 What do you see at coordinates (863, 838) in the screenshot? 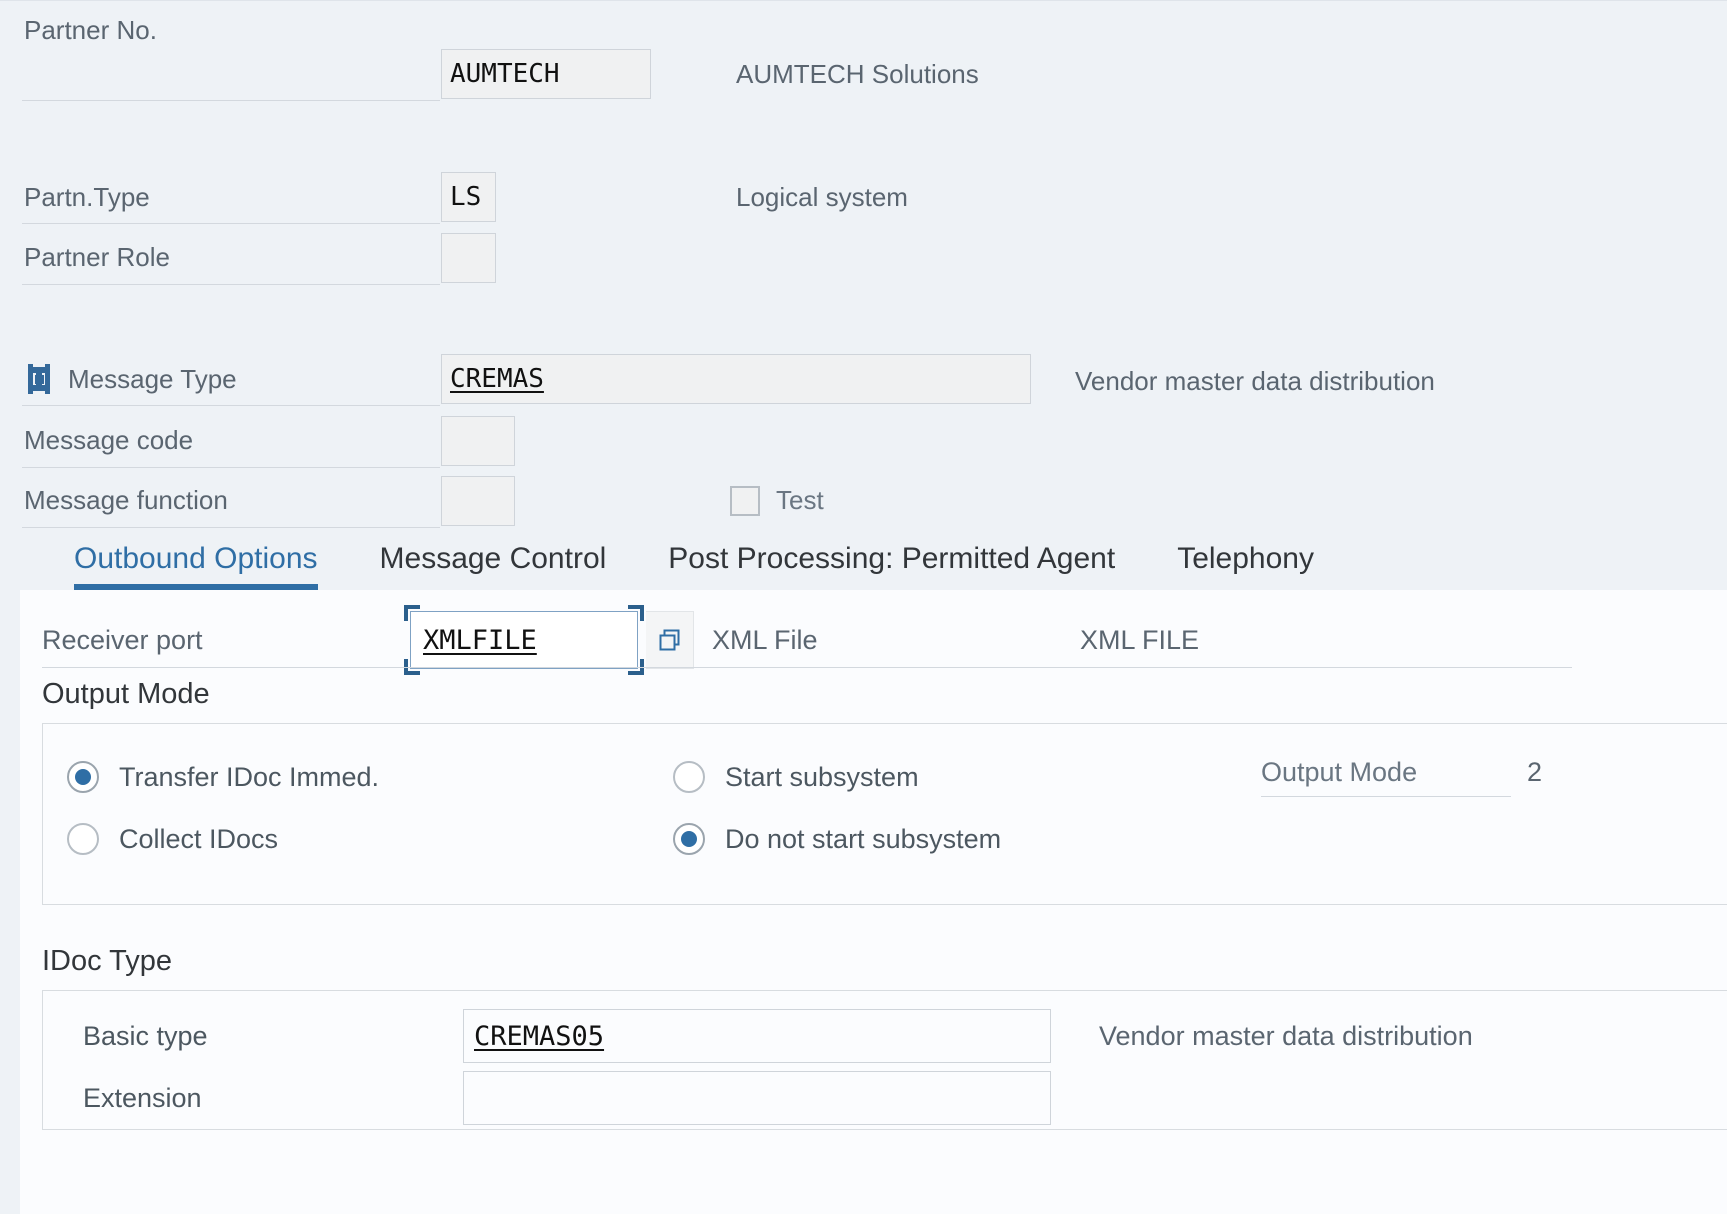
I see `radio-label-do-not-start-subsystem: Do not start subsystem` at bounding box center [863, 838].